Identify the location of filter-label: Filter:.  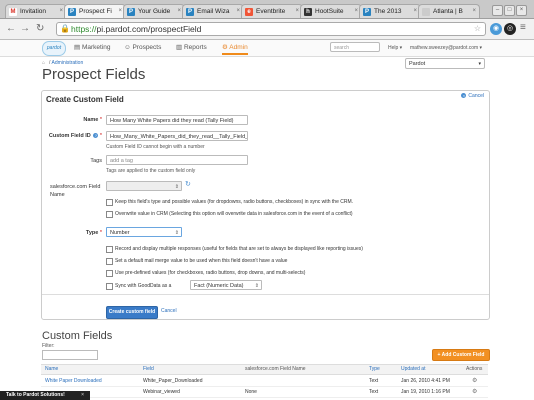
(48, 346).